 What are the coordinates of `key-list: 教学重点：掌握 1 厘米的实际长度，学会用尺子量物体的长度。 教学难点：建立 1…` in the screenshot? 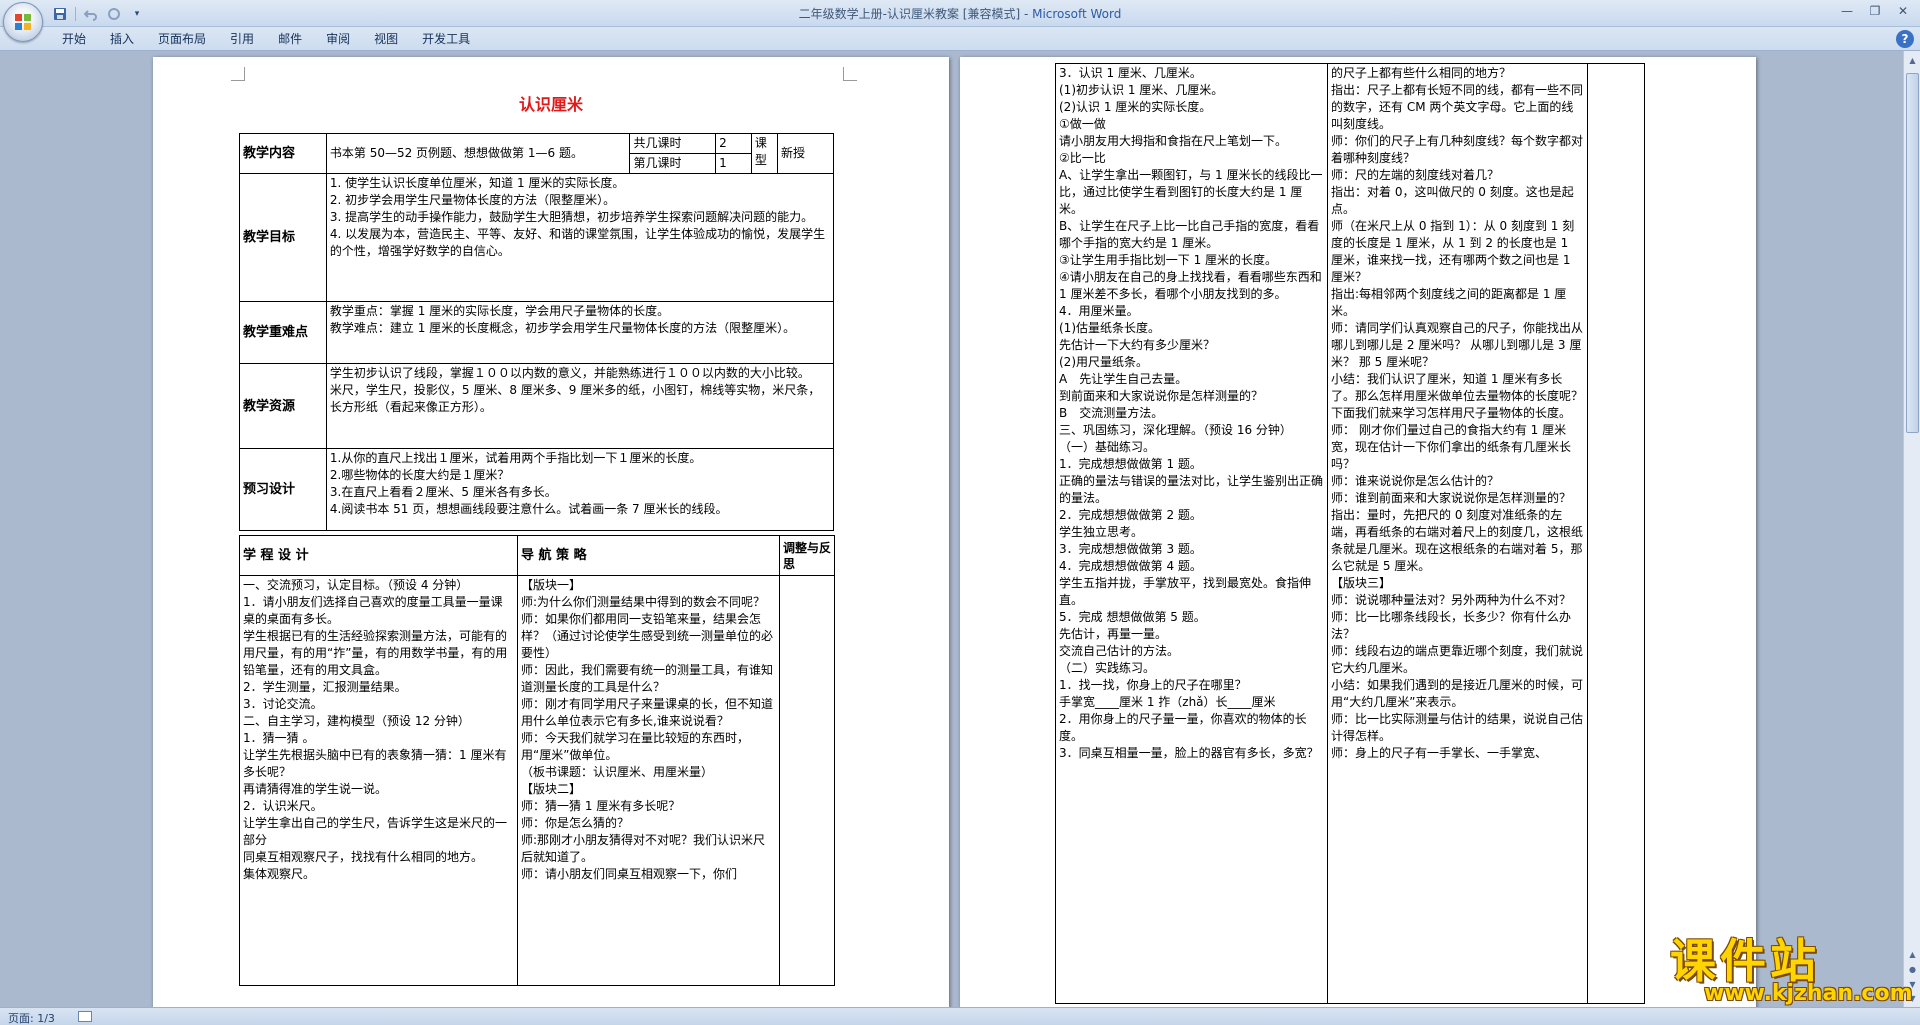 It's located at (580, 332).